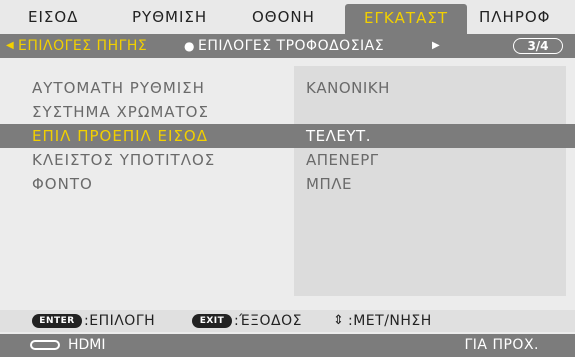 The width and height of the screenshot is (575, 357). Describe the element at coordinates (342, 160) in the screenshot. I see `setting-value: ΑΠΕΝΕΡΓ` at that location.